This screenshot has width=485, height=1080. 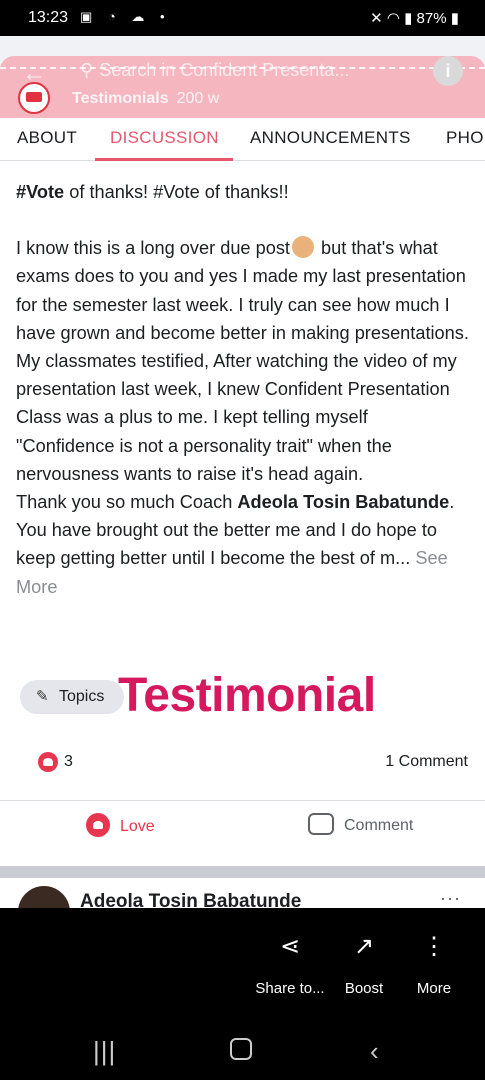 What do you see at coordinates (242, 139) in the screenshot?
I see `group-tabs: ABOUT DISCUSSION ANNOUNCEMENTS PHO` at bounding box center [242, 139].